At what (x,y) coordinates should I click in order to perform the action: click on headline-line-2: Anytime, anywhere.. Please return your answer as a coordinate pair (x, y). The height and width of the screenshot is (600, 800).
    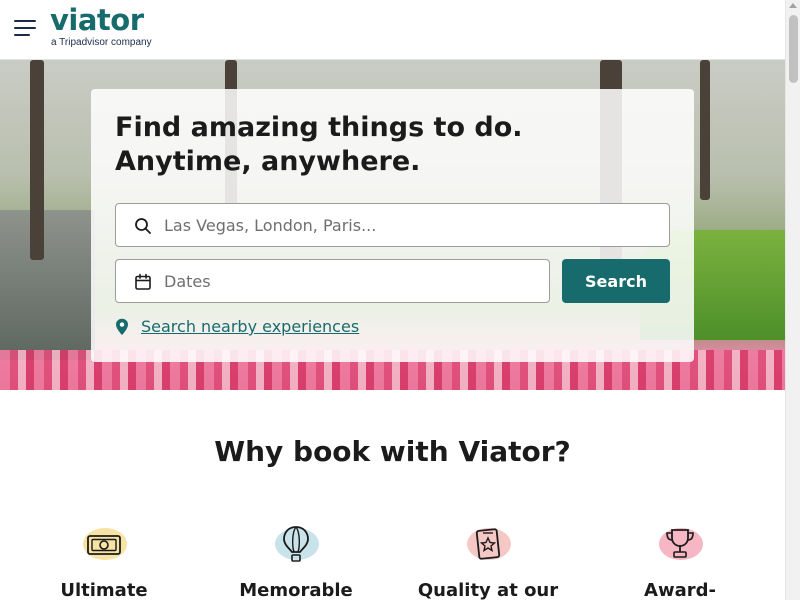
    Looking at the image, I should click on (268, 161).